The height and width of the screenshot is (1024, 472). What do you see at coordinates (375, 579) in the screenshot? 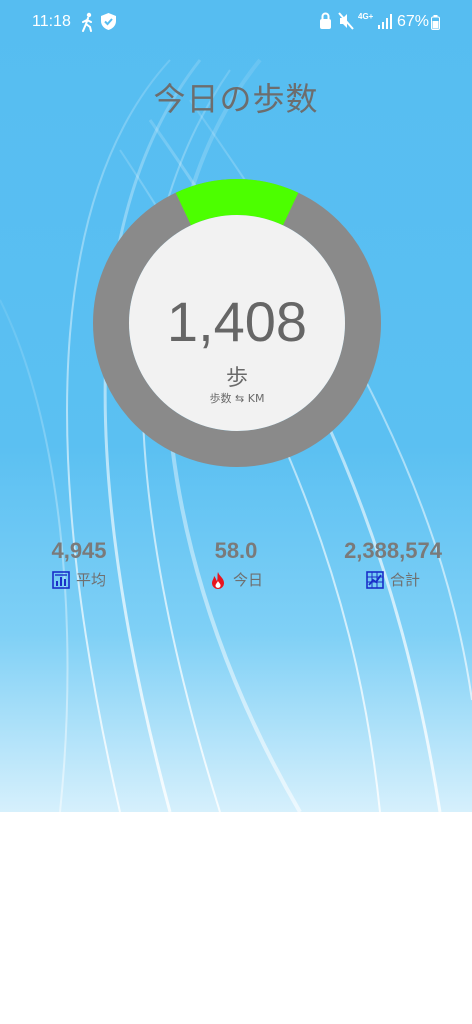
I see `grid-chart-icon` at bounding box center [375, 579].